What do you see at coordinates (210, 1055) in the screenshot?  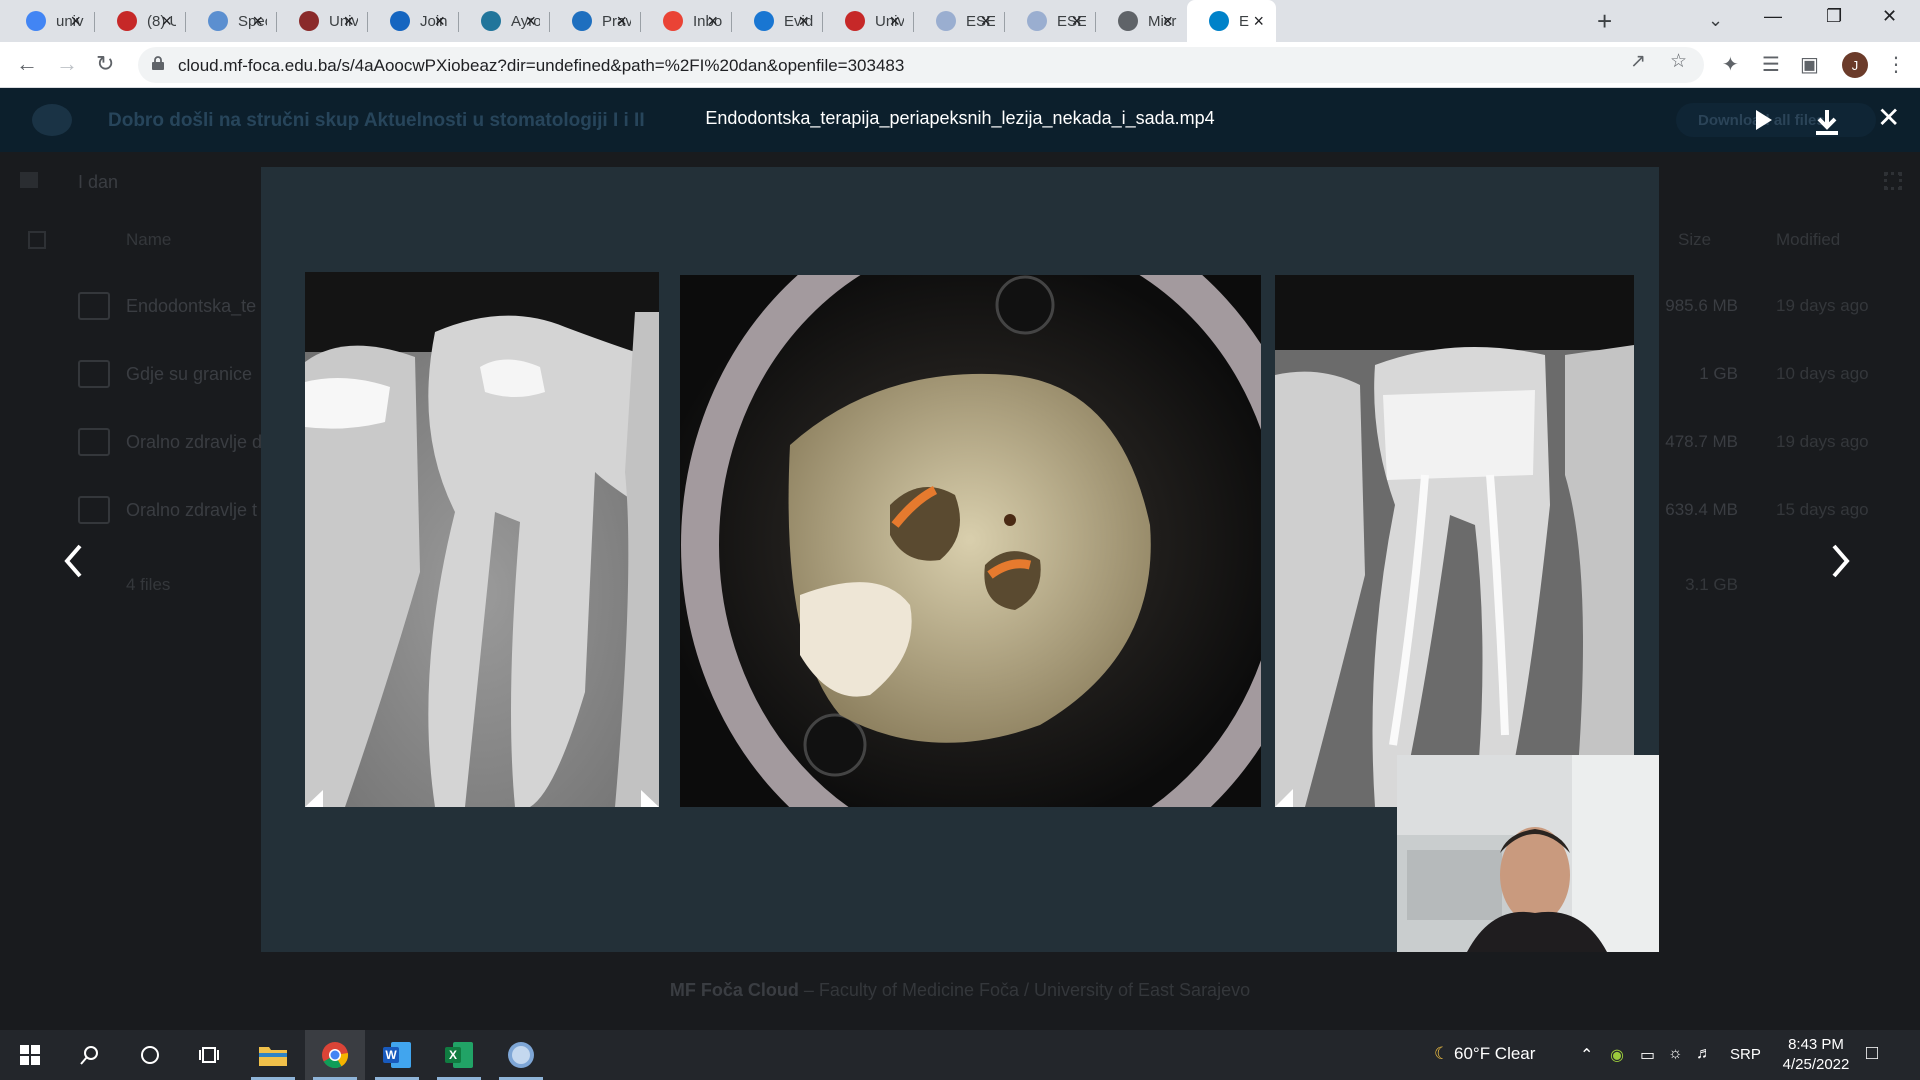 I see `task-view-icon` at bounding box center [210, 1055].